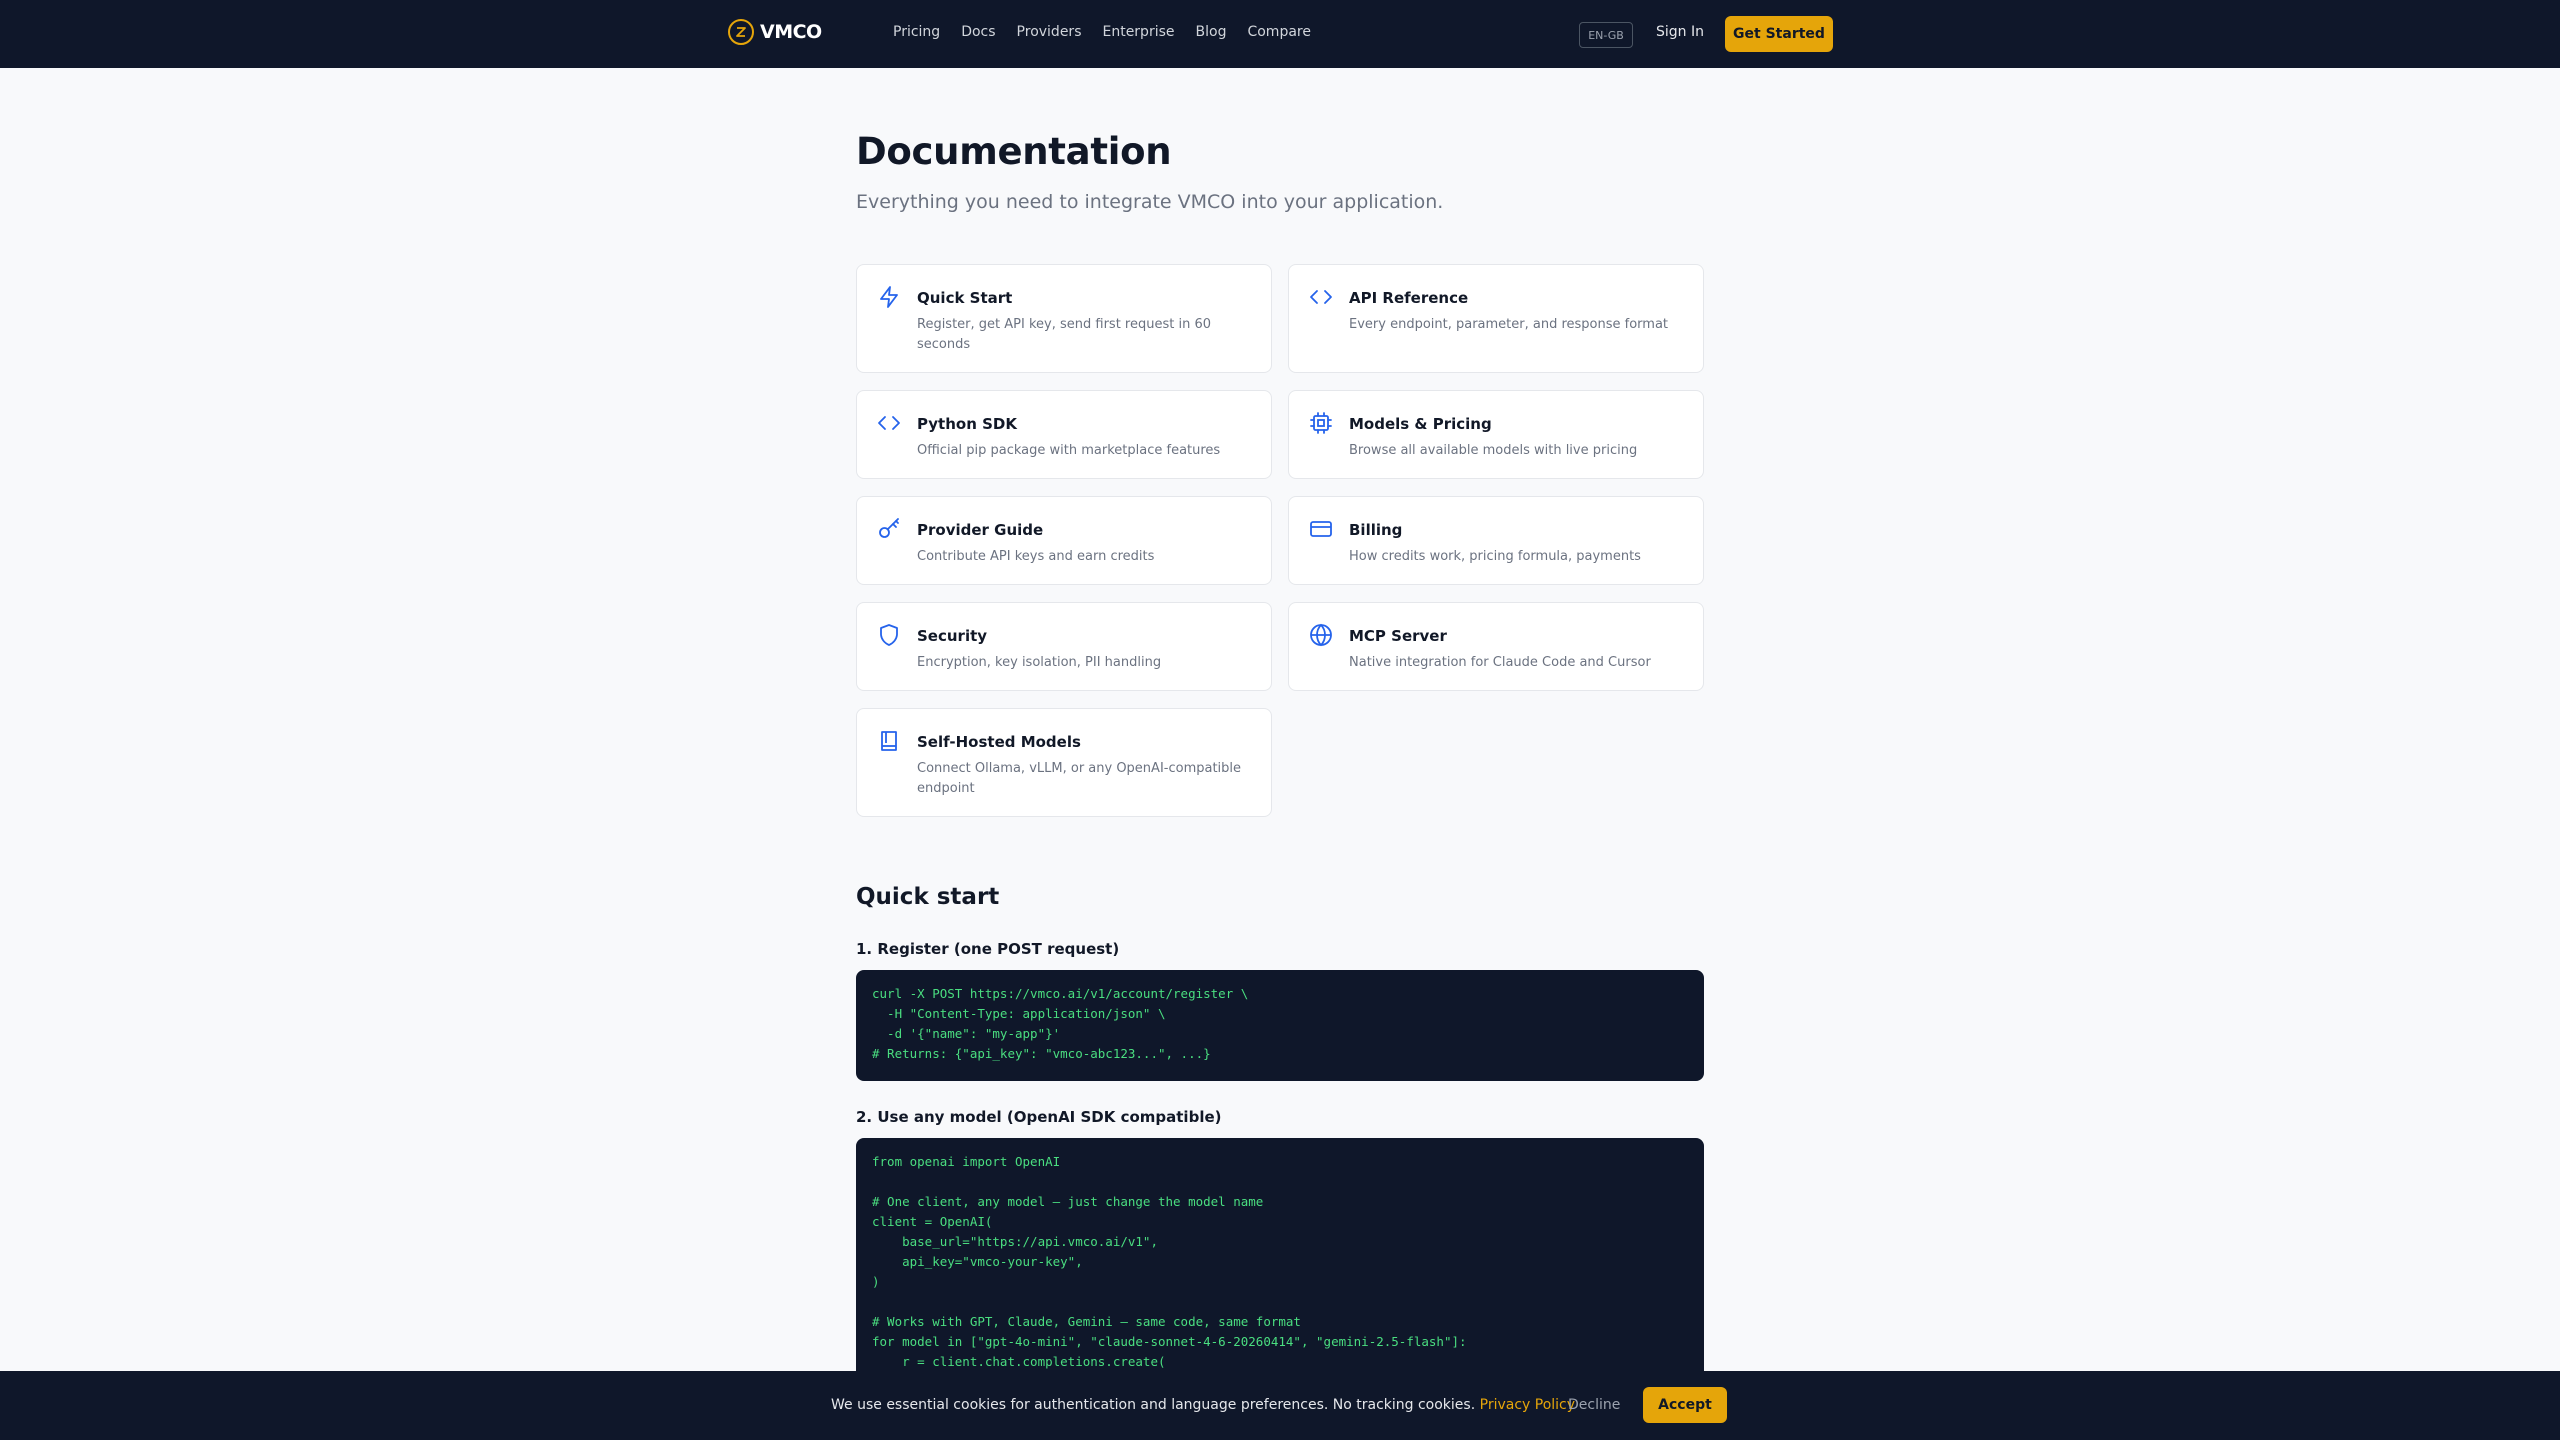  Describe the element at coordinates (1594, 1405) in the screenshot. I see `decline-button: Decline` at that location.